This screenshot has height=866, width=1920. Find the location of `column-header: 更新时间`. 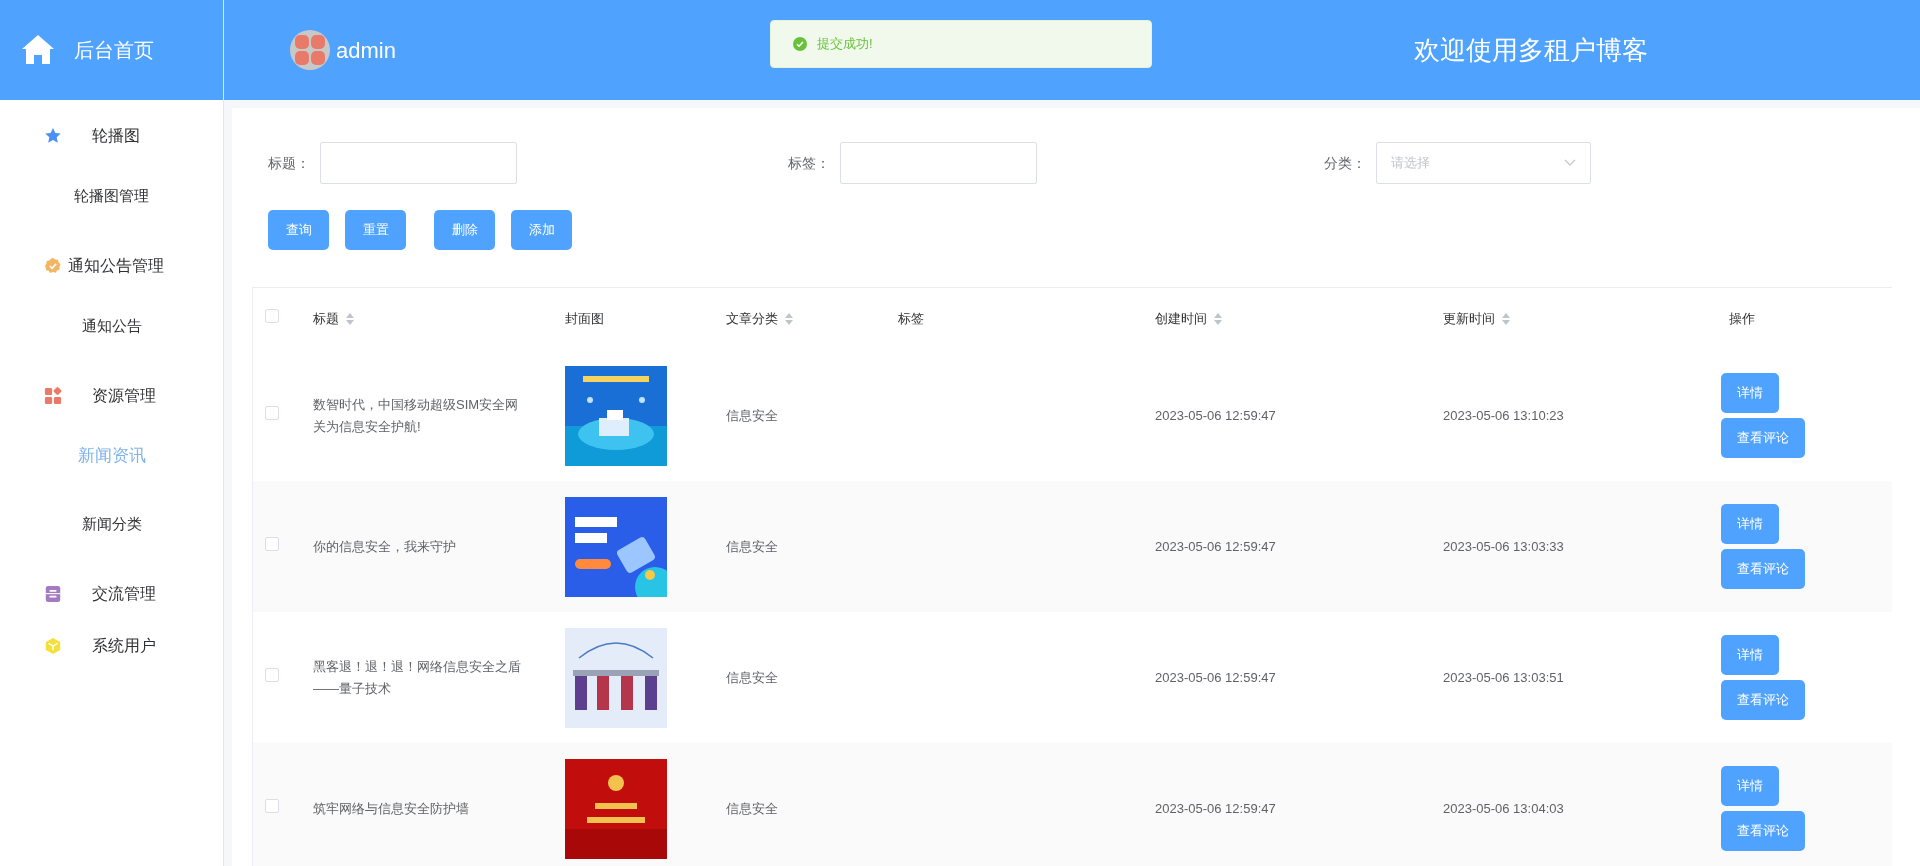

column-header: 更新时间 is located at coordinates (1469, 319).